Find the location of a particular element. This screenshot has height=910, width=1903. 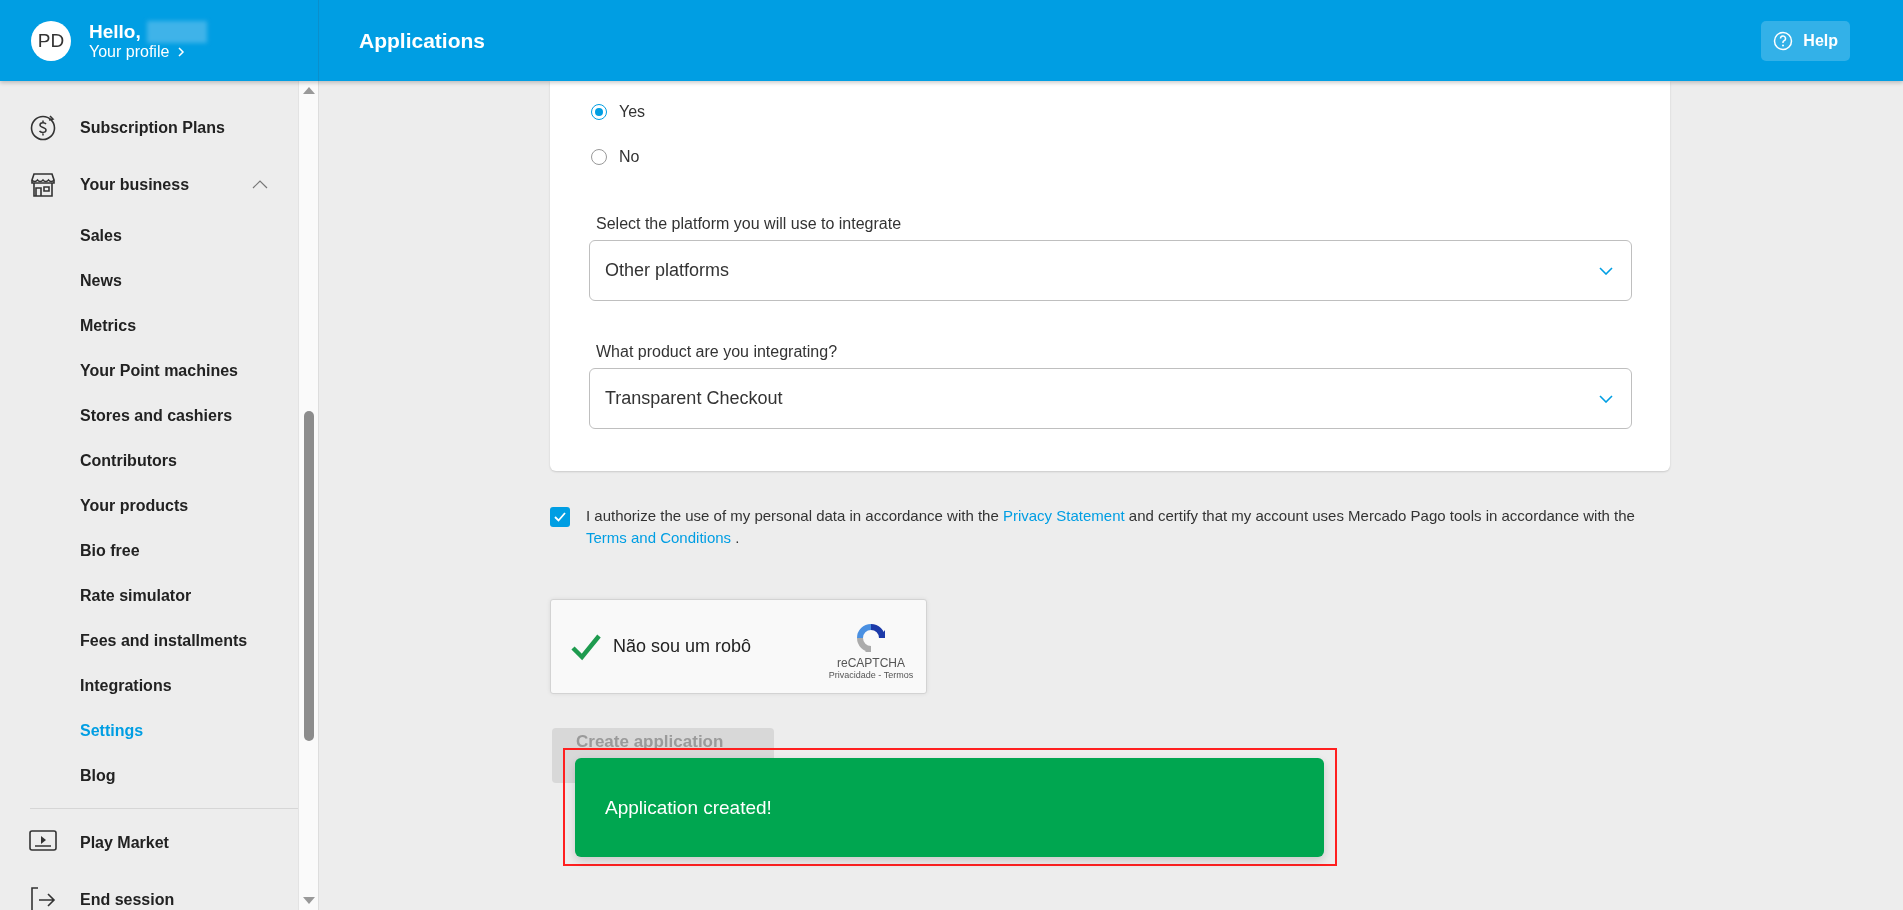

sidebar-subitem: Your products is located at coordinates (149, 505).